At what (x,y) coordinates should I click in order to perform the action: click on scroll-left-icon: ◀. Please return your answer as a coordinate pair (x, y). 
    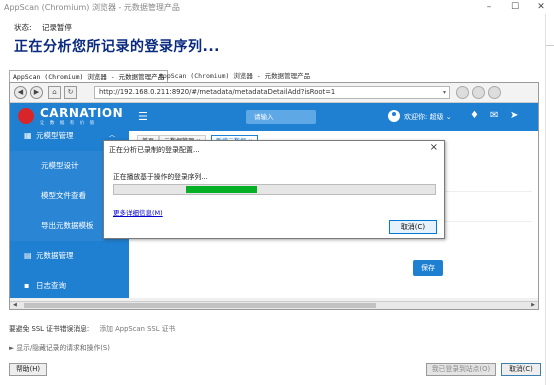
    Looking at the image, I should click on (15, 305).